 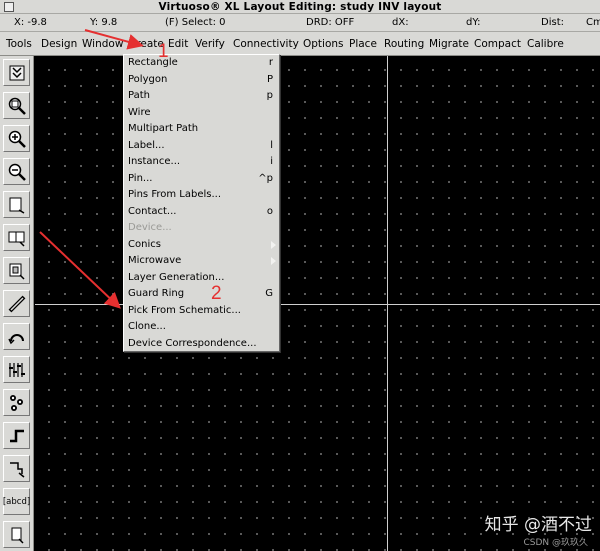 What do you see at coordinates (216, 293) in the screenshot?
I see `annotation-marker-2: 2` at bounding box center [216, 293].